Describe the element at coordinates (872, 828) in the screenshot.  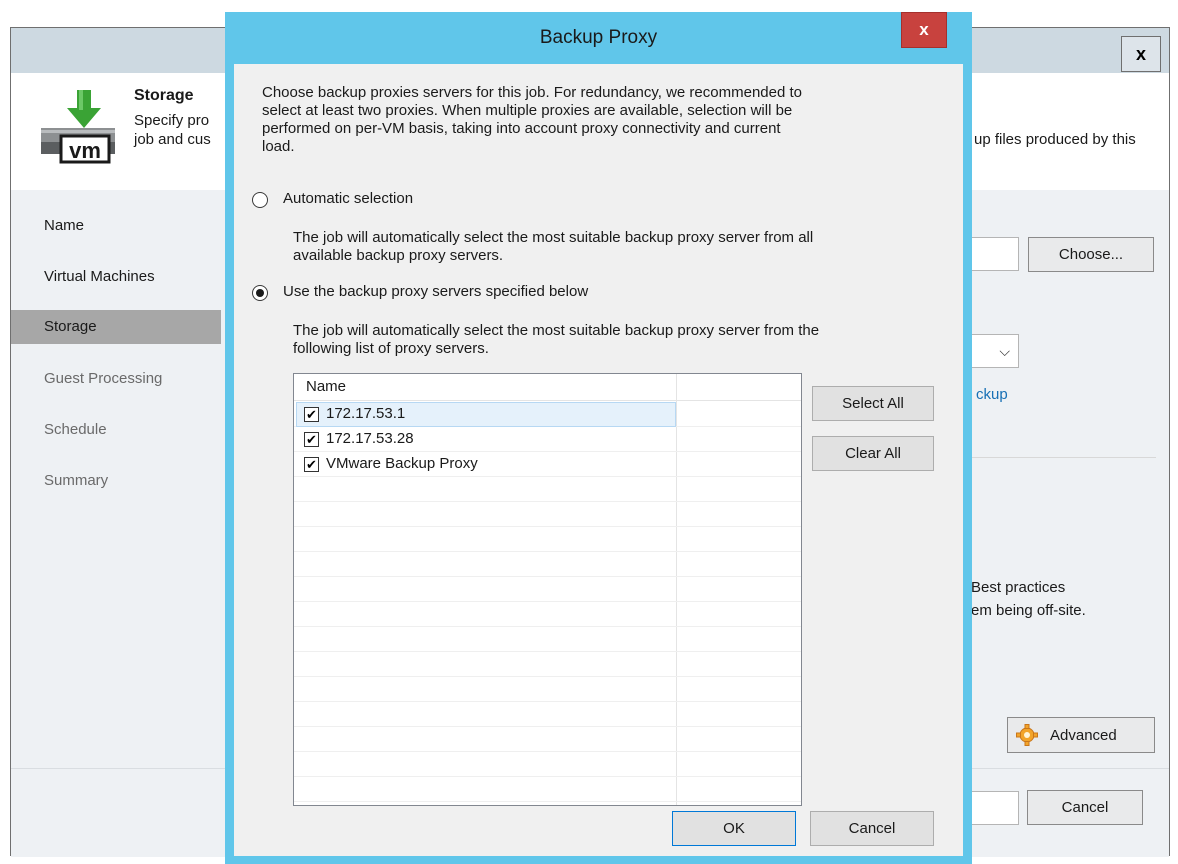
I see `cancel-button: Cancel` at that location.